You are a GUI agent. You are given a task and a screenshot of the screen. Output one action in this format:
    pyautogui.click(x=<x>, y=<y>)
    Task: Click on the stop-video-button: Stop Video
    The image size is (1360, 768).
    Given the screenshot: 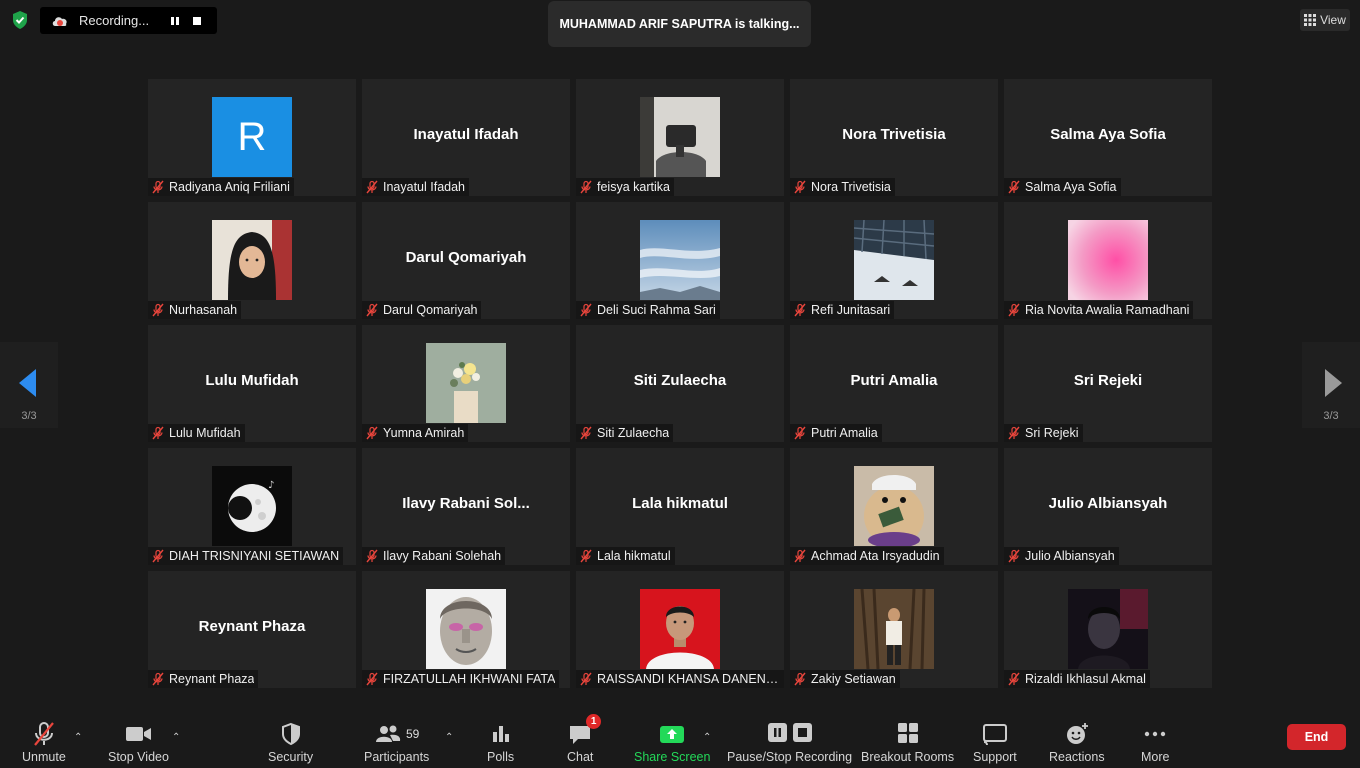 What is the action you would take?
    pyautogui.click(x=138, y=742)
    